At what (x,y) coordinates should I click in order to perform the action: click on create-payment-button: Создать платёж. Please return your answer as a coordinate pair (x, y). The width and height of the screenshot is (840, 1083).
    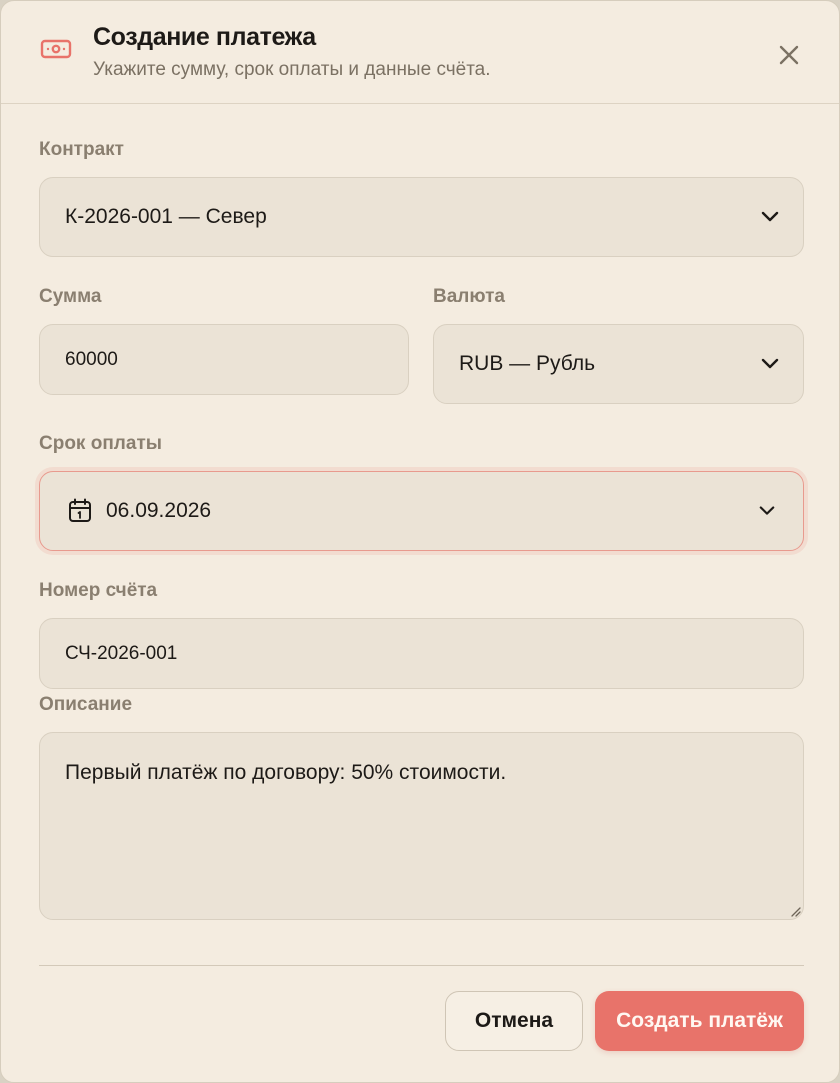
    Looking at the image, I should click on (699, 1021).